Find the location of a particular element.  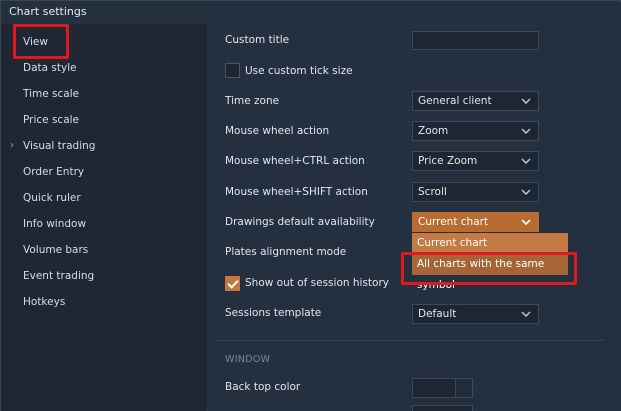

sidebar-item-event-trading: Event trading is located at coordinates (104, 276).